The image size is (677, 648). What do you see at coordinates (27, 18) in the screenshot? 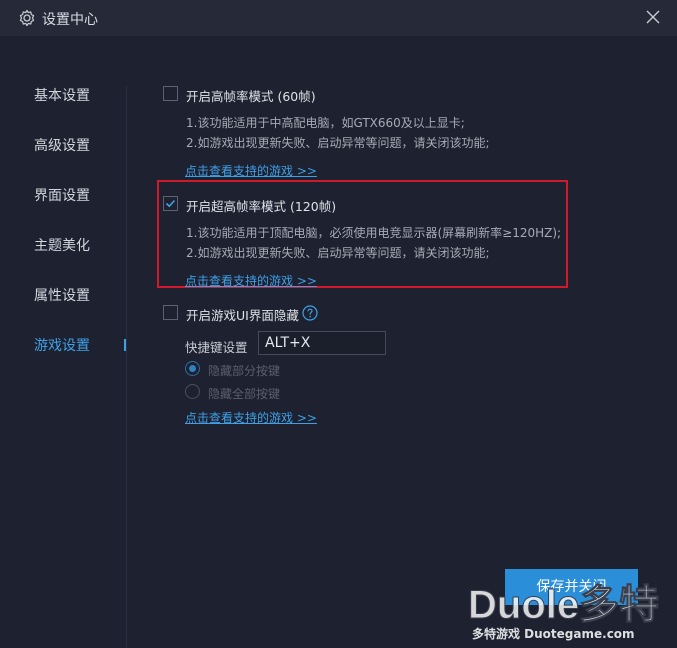
I see `gear-icon` at bounding box center [27, 18].